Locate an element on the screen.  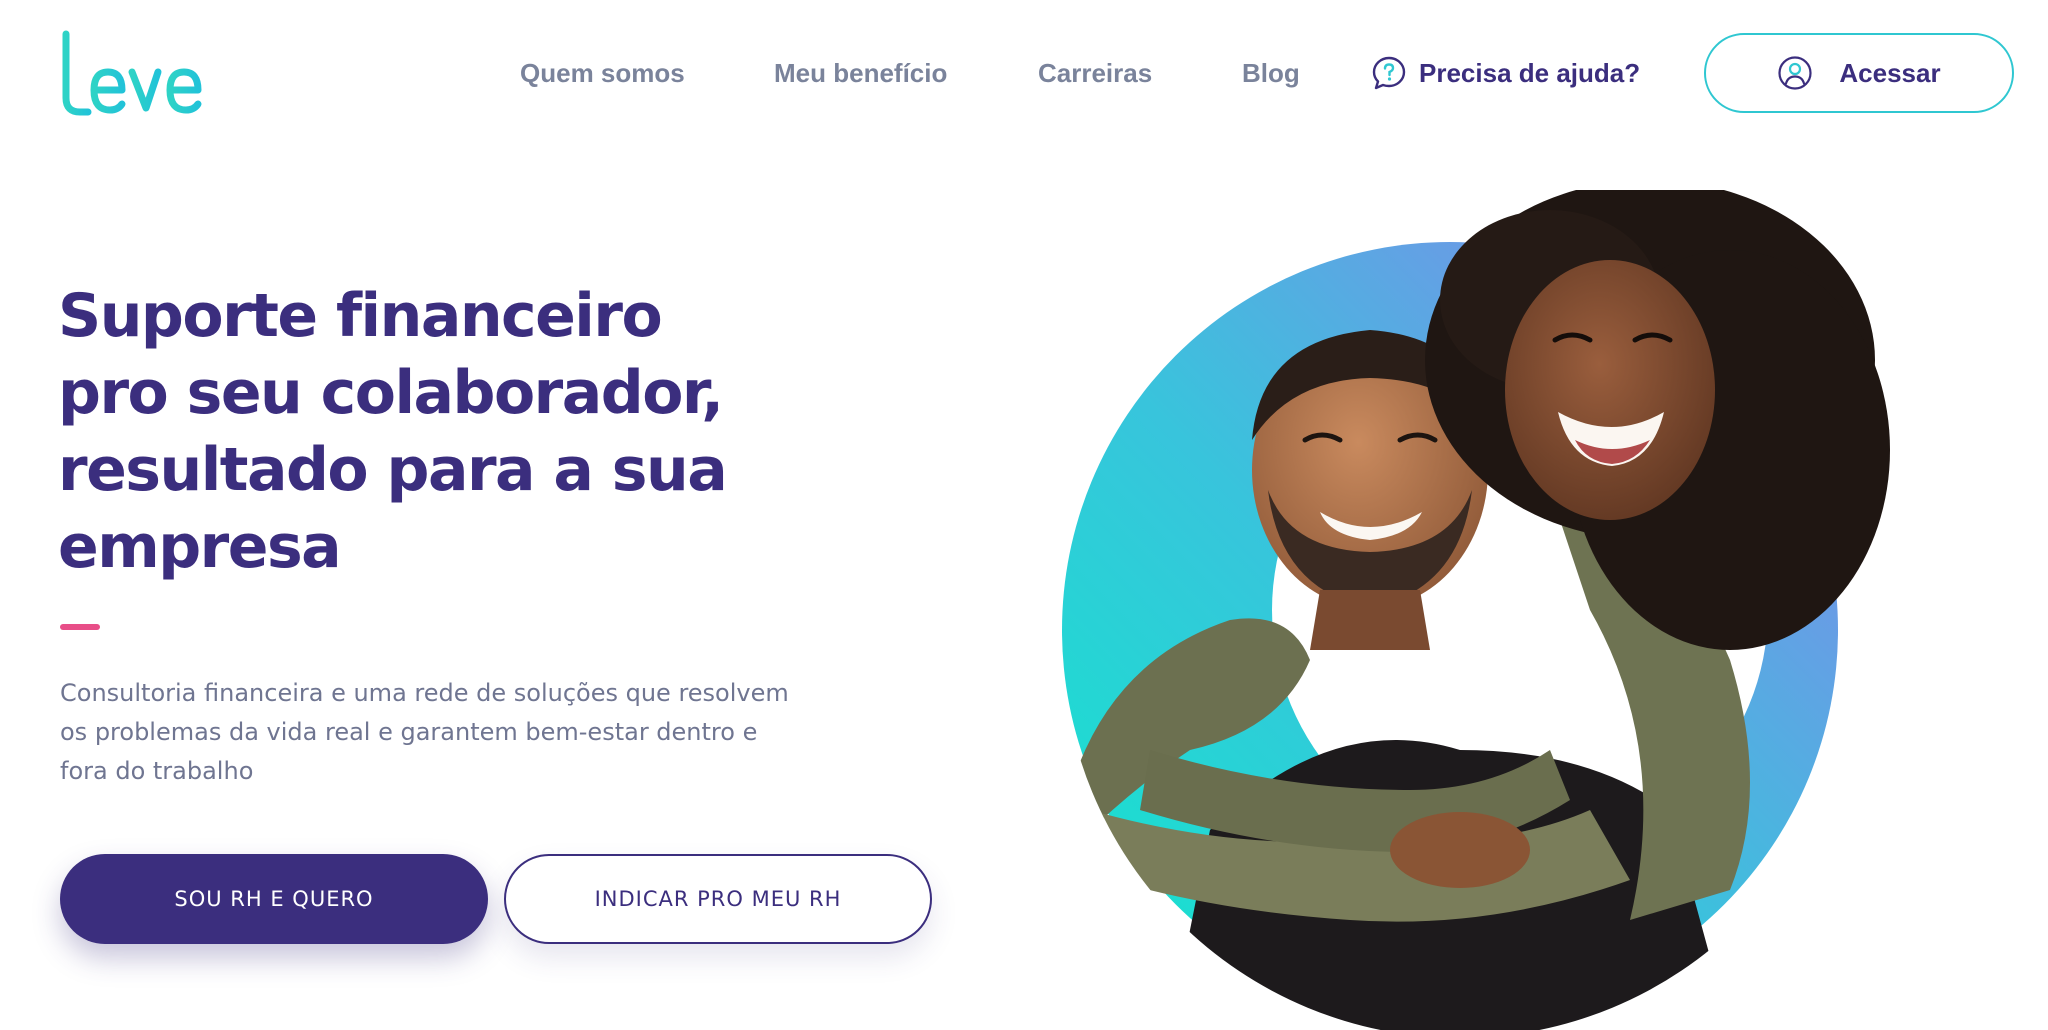
indicar-rh-button: INDICAR PRO MEU RH is located at coordinates (718, 899).